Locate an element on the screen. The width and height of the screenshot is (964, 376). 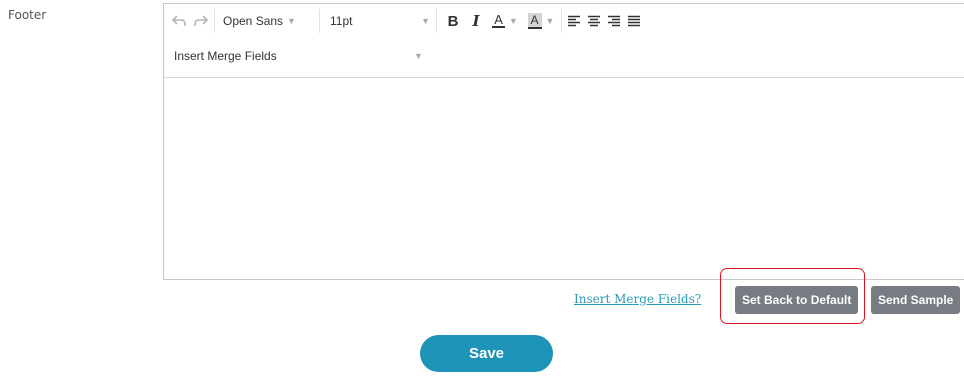
formatting-toolbar: Open Sans ▼ 11pt ▼ B I A ▼ A ▼ is located at coordinates (564, 21).